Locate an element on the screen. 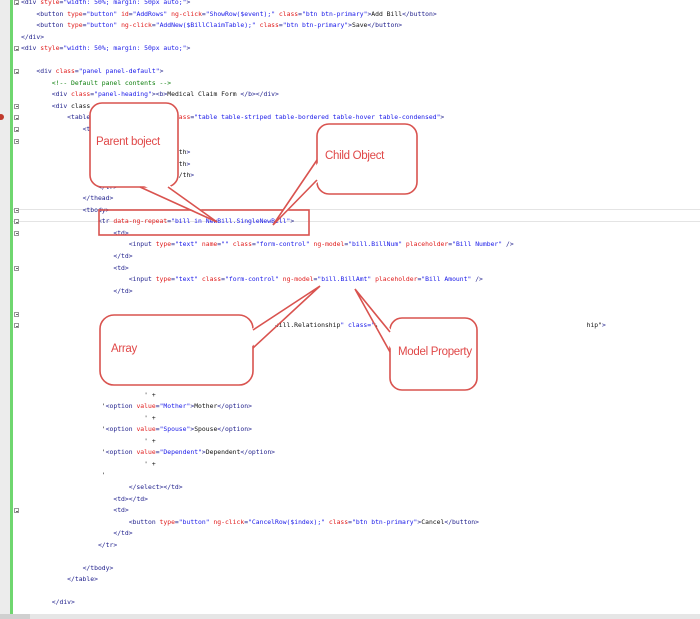 Image resolution: width=700 pixels, height=619 pixels. callout-array is located at coordinates (210, 335).